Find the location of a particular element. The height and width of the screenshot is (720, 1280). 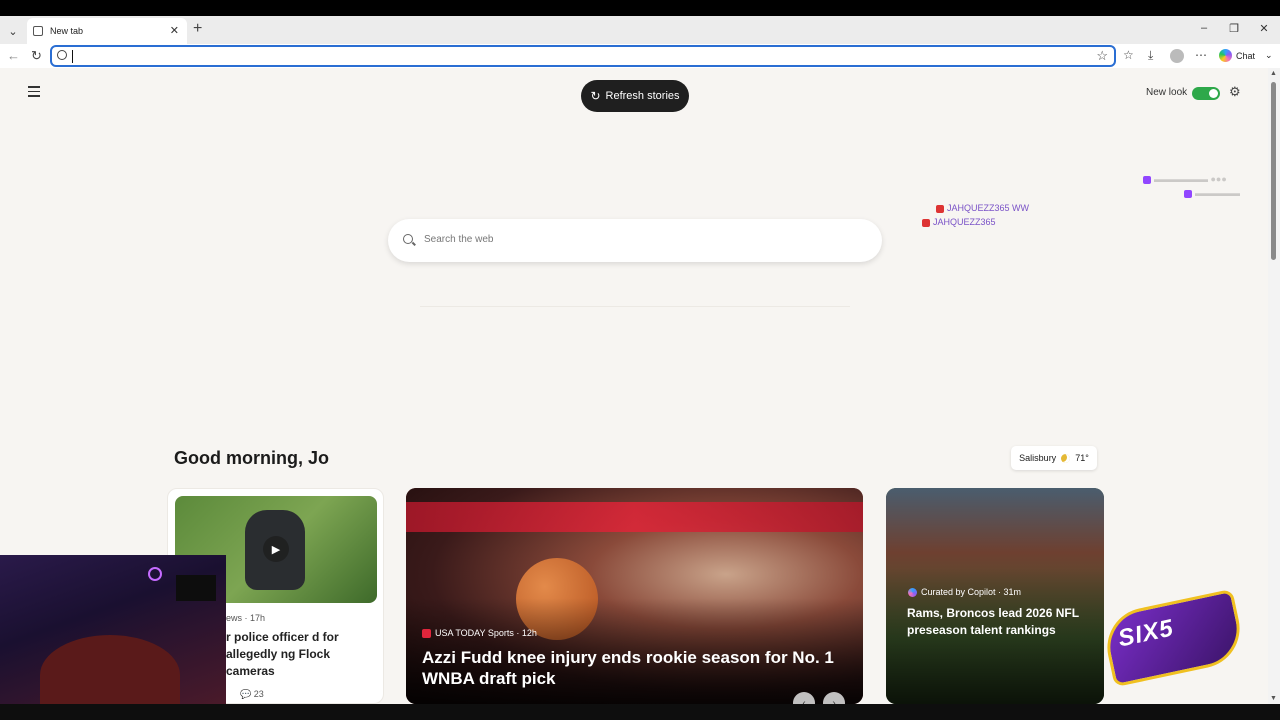

new-look-label: New look is located at coordinates (1167, 92).